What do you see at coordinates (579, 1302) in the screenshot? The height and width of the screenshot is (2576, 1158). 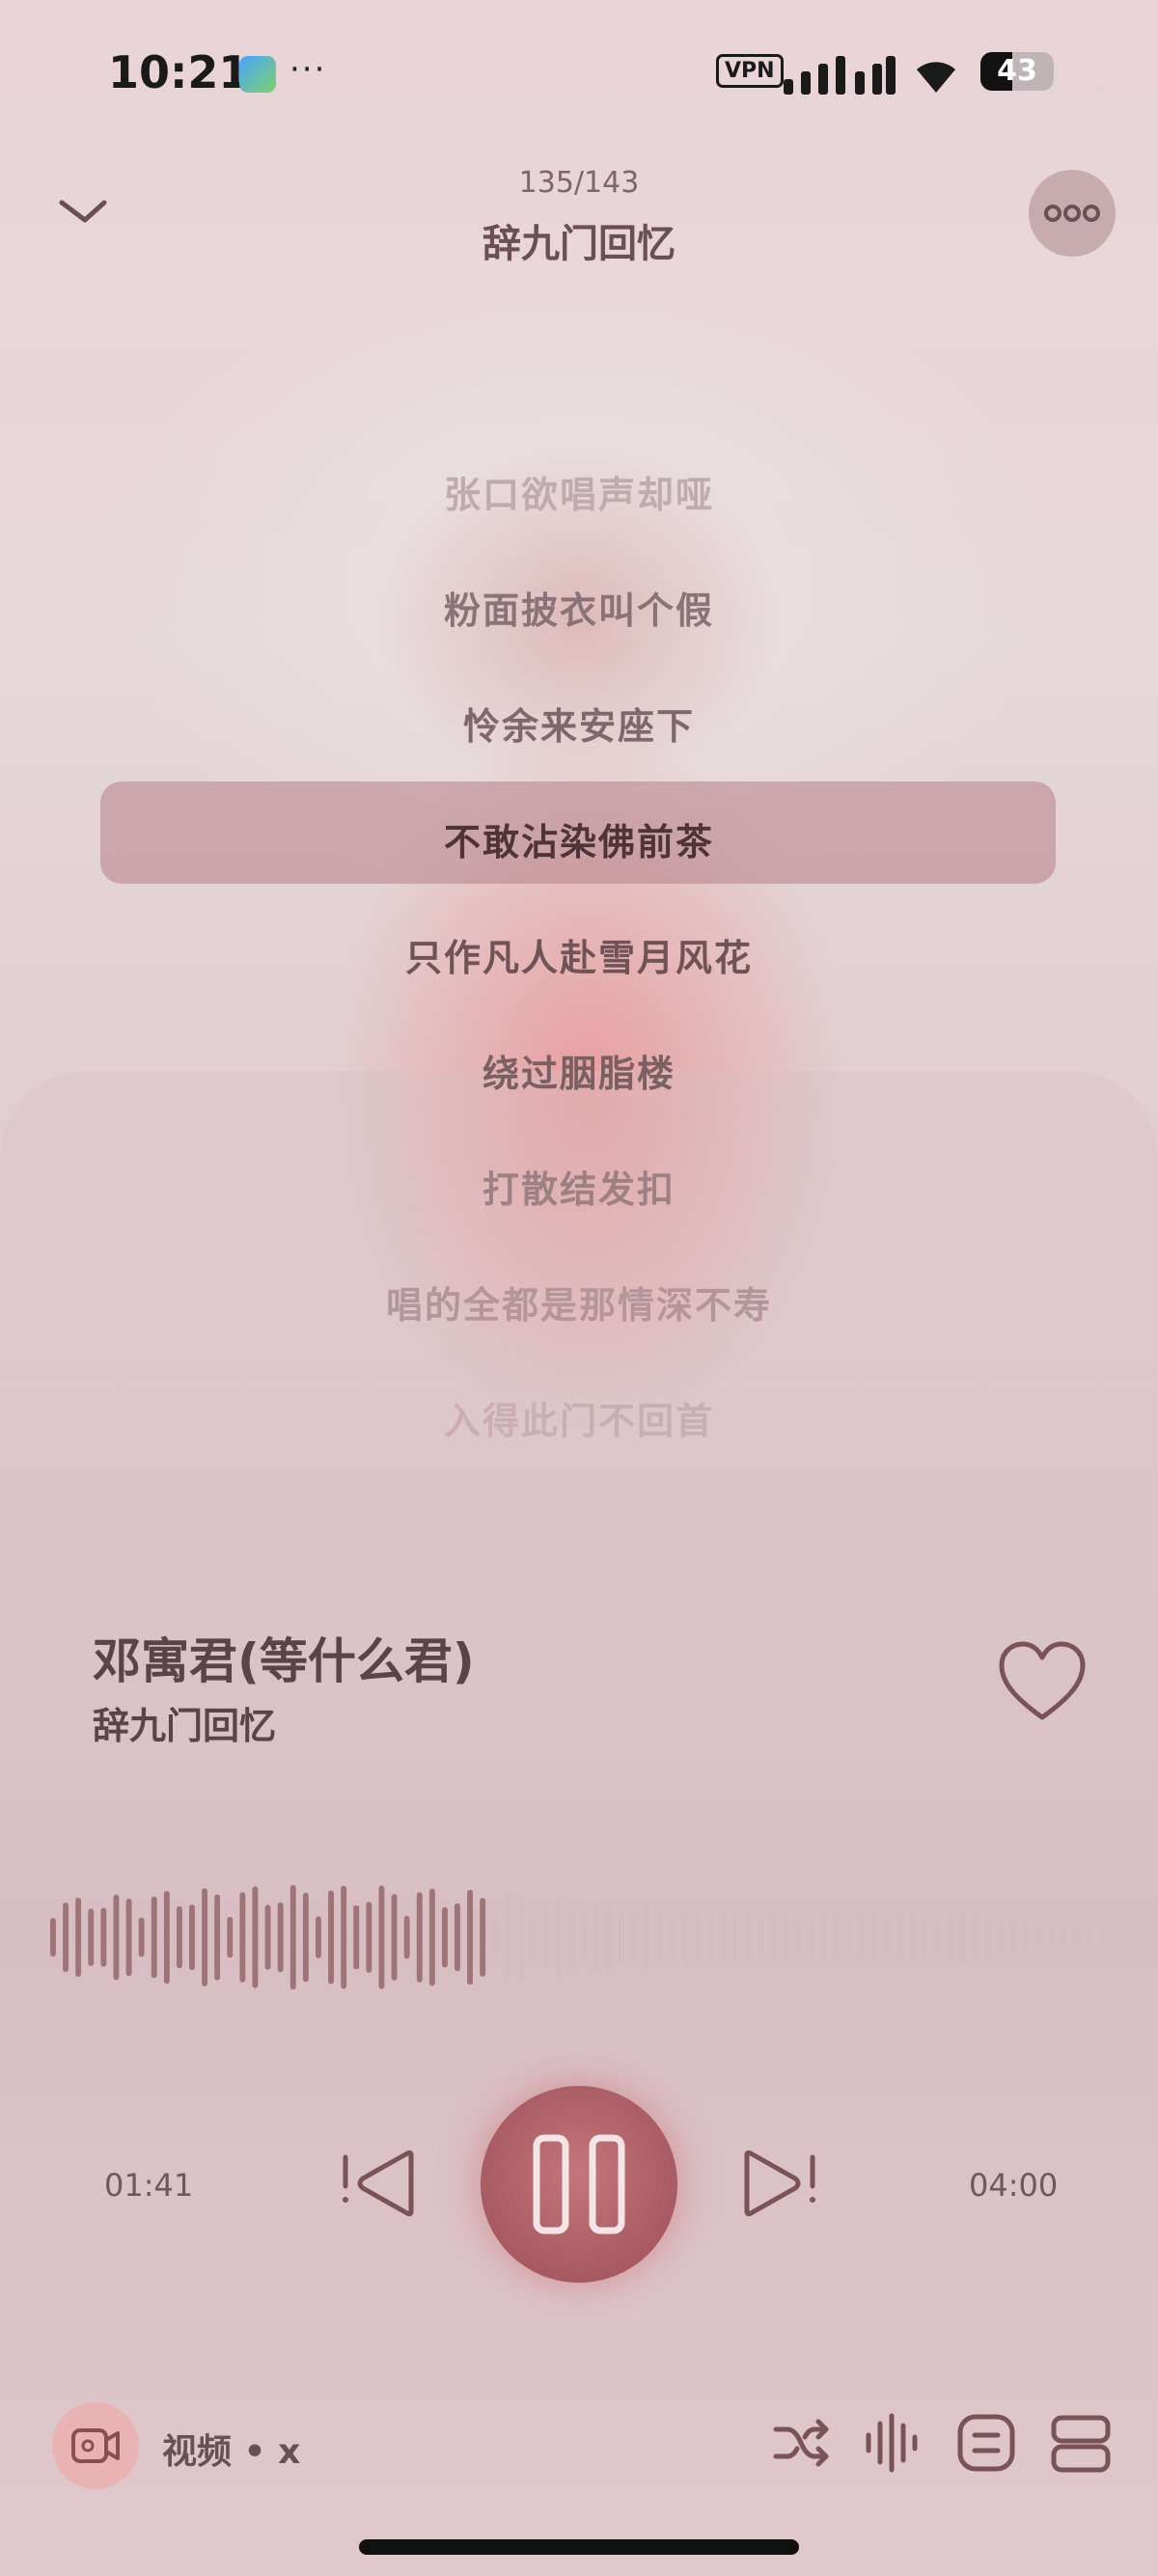 I see `lyric-line: 唱的全都是那情深不寿` at bounding box center [579, 1302].